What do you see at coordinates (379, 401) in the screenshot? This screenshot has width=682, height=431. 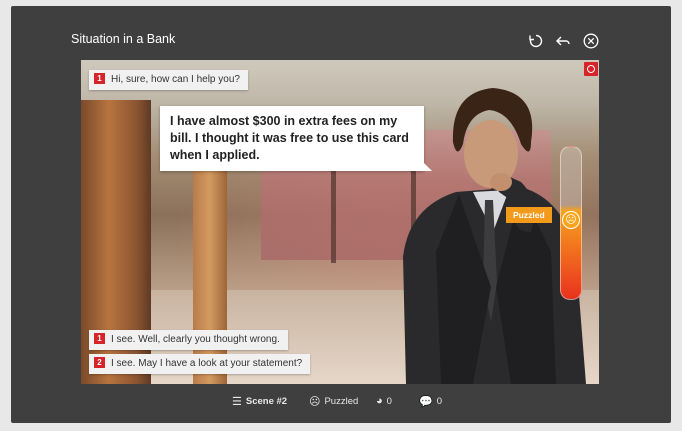 I see `gauge-icon: ◕` at bounding box center [379, 401].